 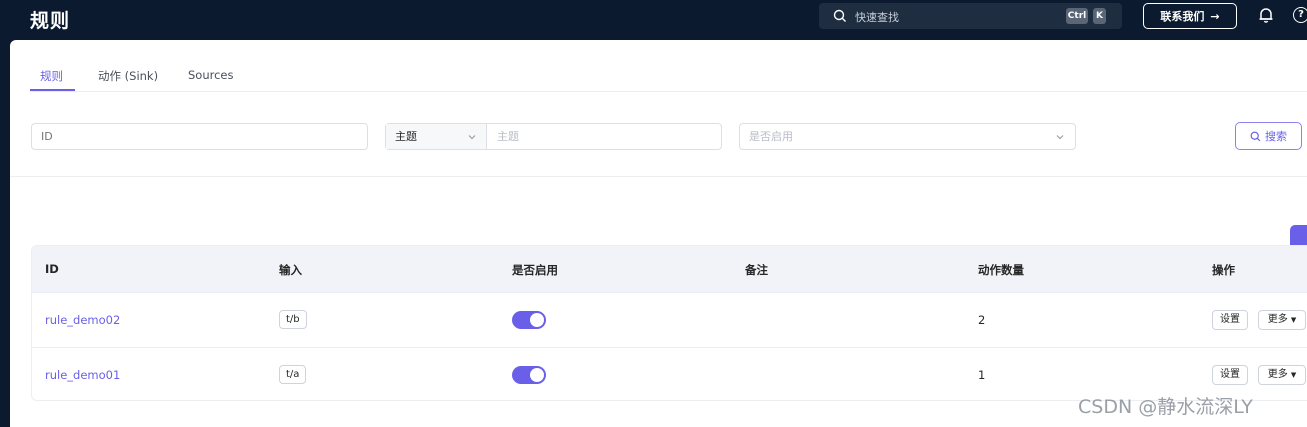 What do you see at coordinates (406, 136) in the screenshot?
I see `topic-select-value: 主题` at bounding box center [406, 136].